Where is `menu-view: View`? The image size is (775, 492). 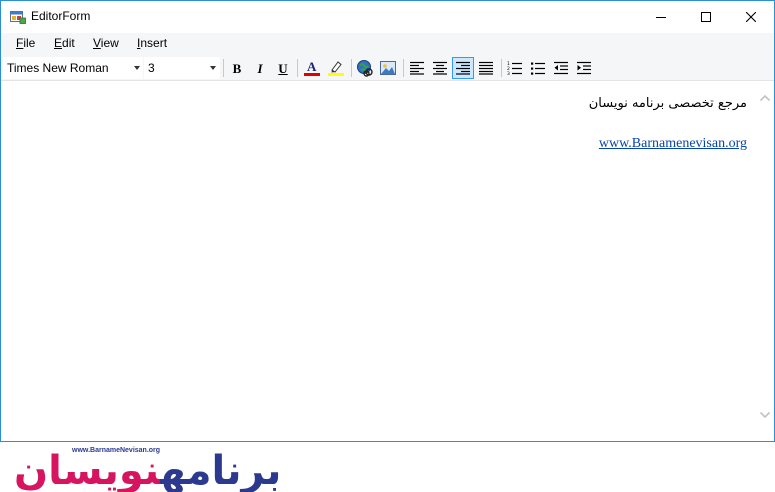
menu-view: View is located at coordinates (106, 43).